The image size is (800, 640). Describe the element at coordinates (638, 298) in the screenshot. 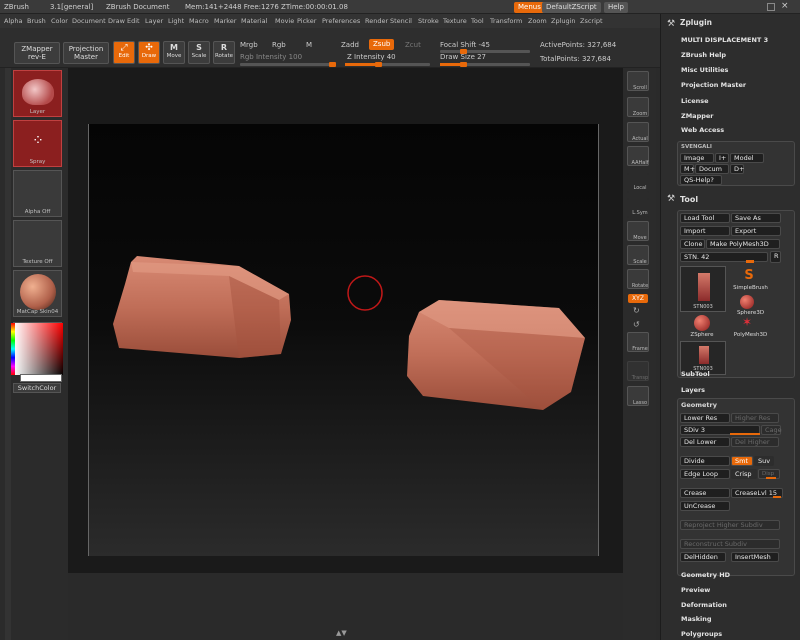

I see `xyz-toggle: XYZ` at that location.